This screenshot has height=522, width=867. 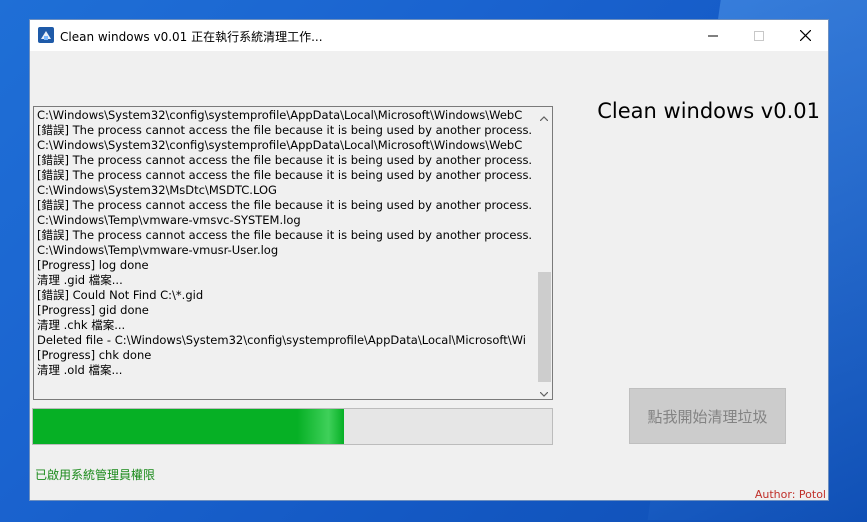 I want to click on app-heading: Clean windows v0.01, so click(x=708, y=111).